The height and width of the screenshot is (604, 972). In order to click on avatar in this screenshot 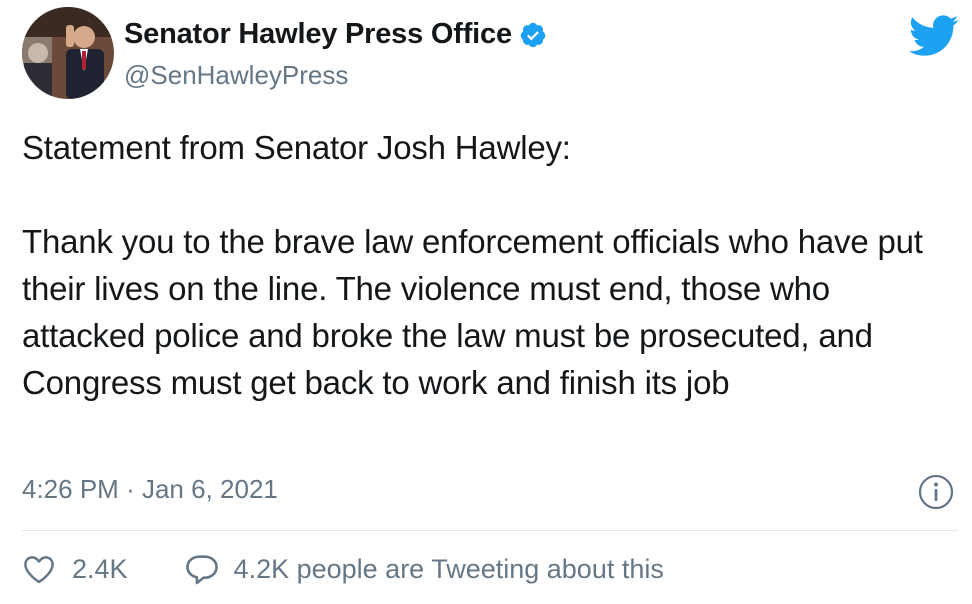, I will do `click(68, 53)`.